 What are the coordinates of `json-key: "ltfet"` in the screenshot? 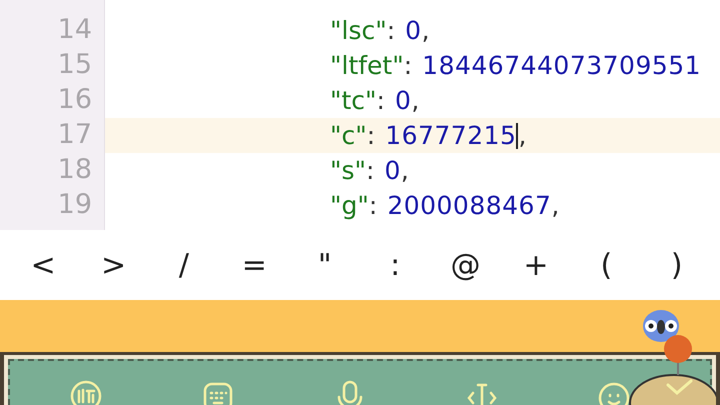 It's located at (367, 65).